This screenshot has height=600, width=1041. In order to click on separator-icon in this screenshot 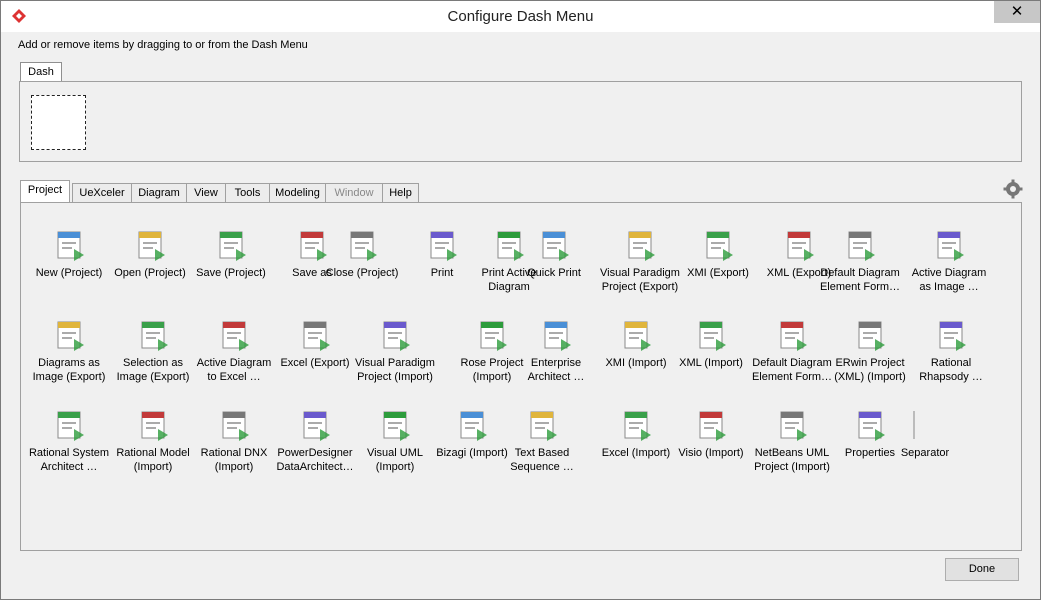, I will do `click(914, 425)`.